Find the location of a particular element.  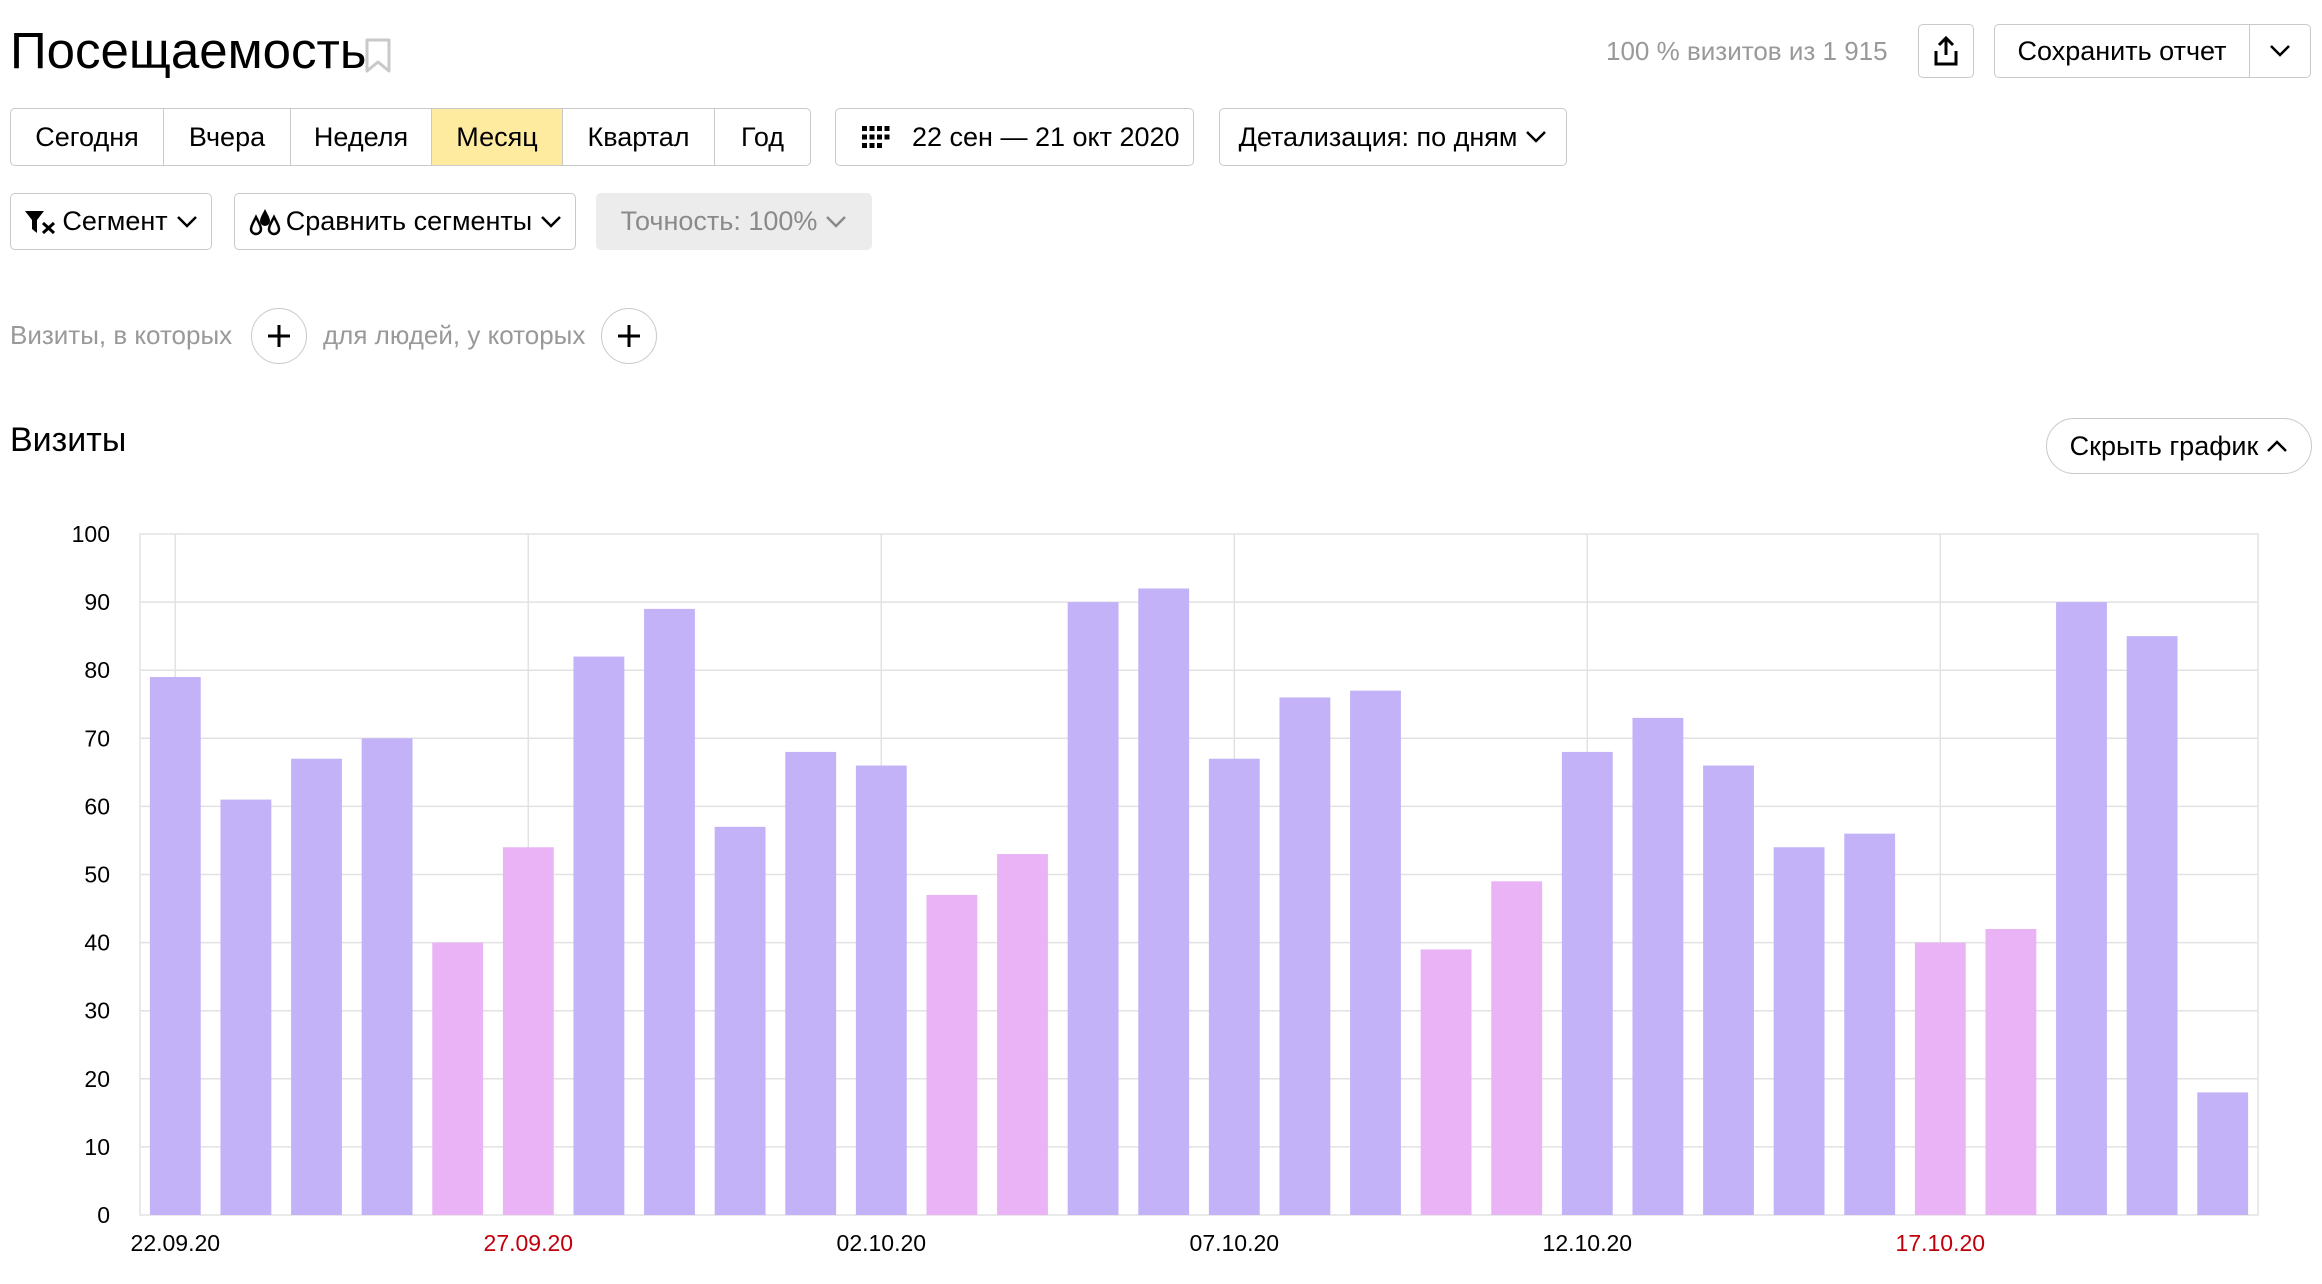

visits-filter-label: Визиты, в которых is located at coordinates (121, 335).